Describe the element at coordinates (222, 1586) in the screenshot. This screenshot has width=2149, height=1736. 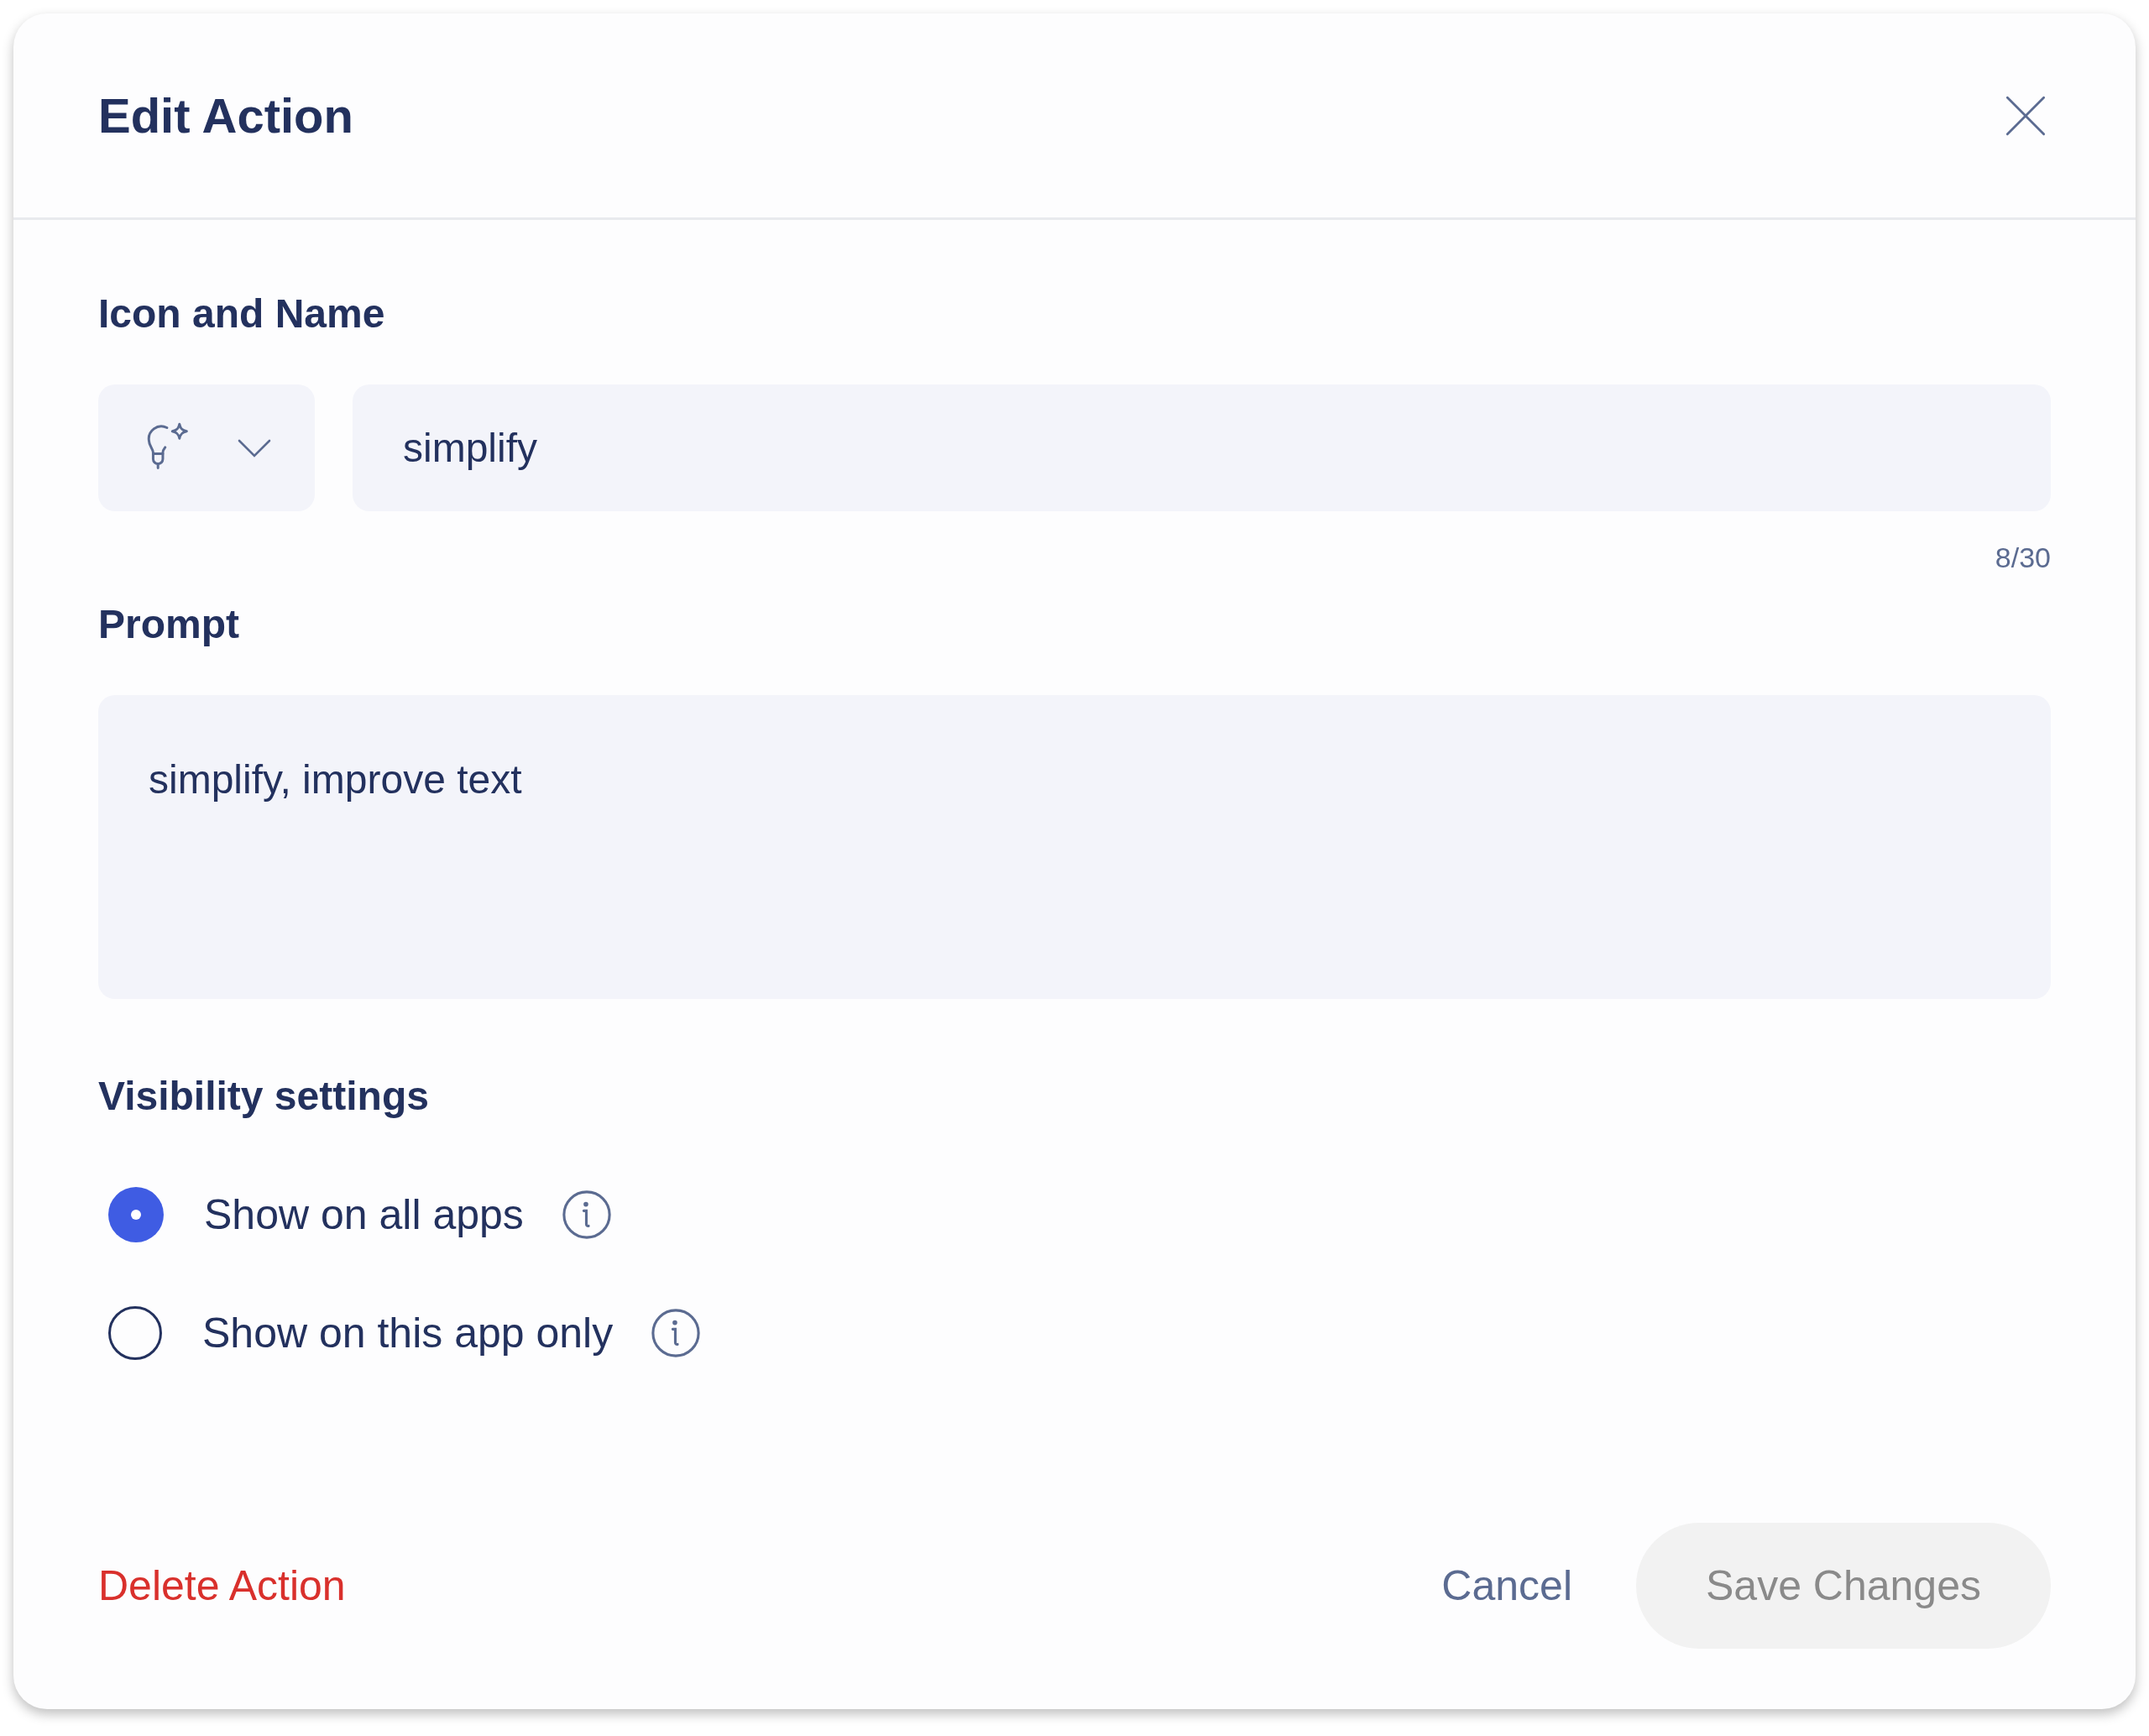
I see `delete-action-link: Delete Action` at that location.